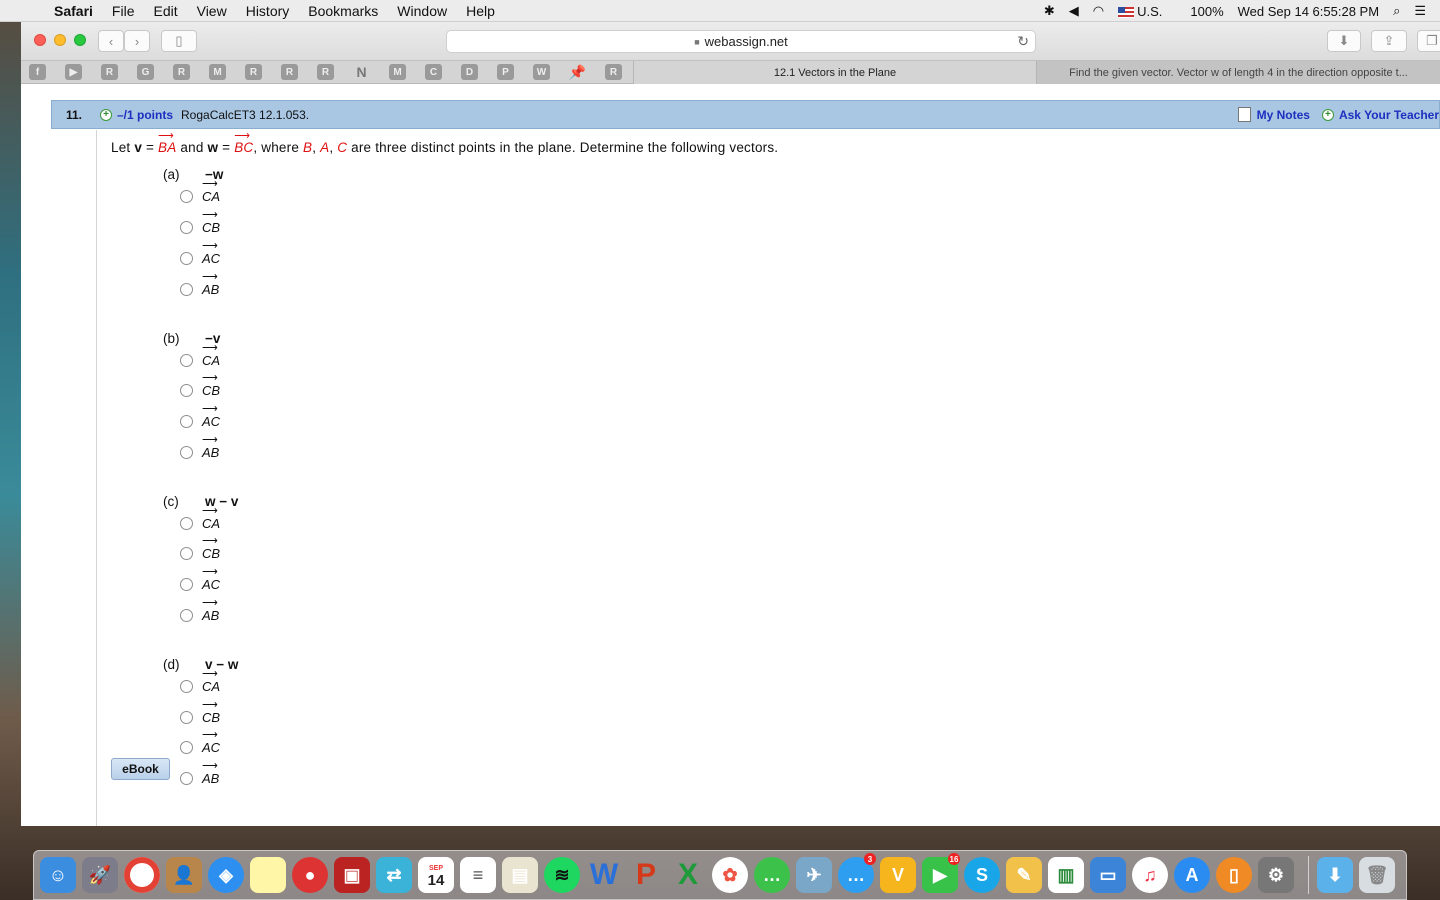 The height and width of the screenshot is (900, 1440). What do you see at coordinates (200, 741) in the screenshot?
I see `part-d-option: AC` at bounding box center [200, 741].